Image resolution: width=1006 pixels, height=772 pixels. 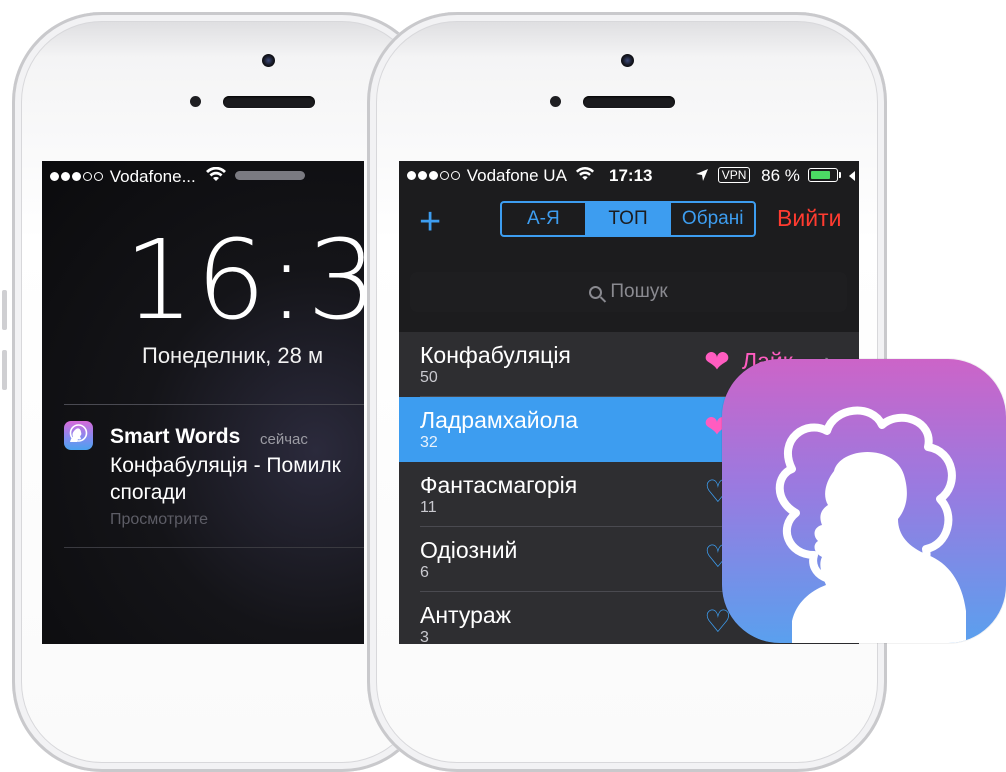 I want to click on thinking-head-icon, so click(x=870, y=524).